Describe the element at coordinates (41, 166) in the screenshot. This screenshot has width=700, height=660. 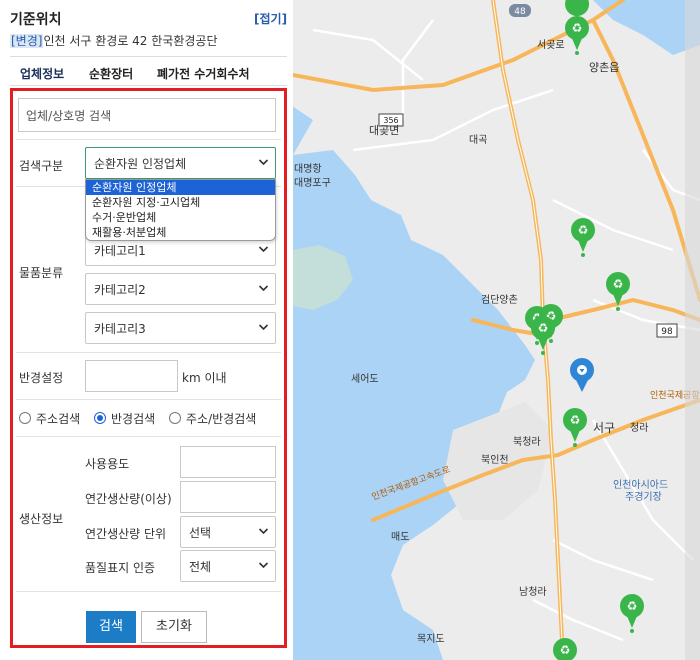
I see `search-type-label: 검색구분` at that location.